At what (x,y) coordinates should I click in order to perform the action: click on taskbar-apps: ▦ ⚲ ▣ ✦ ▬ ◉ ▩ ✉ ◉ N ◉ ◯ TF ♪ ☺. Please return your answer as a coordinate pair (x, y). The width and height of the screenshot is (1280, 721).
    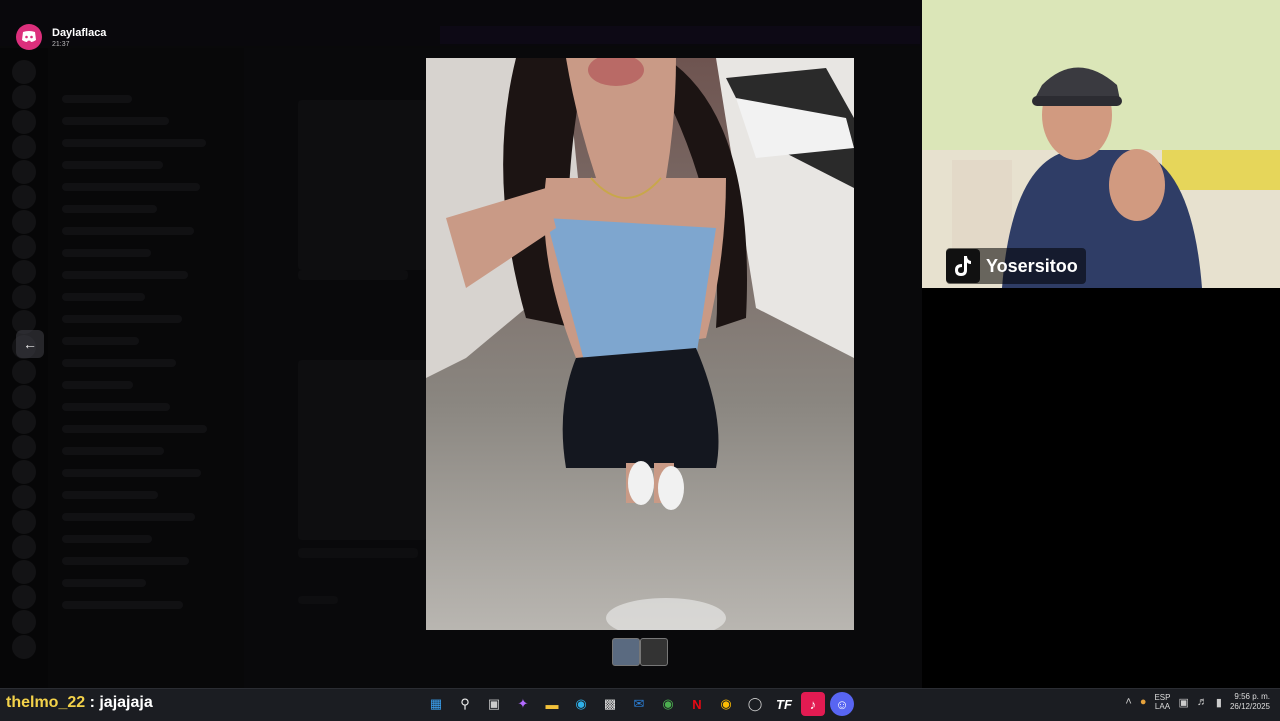
    Looking at the image, I should click on (639, 704).